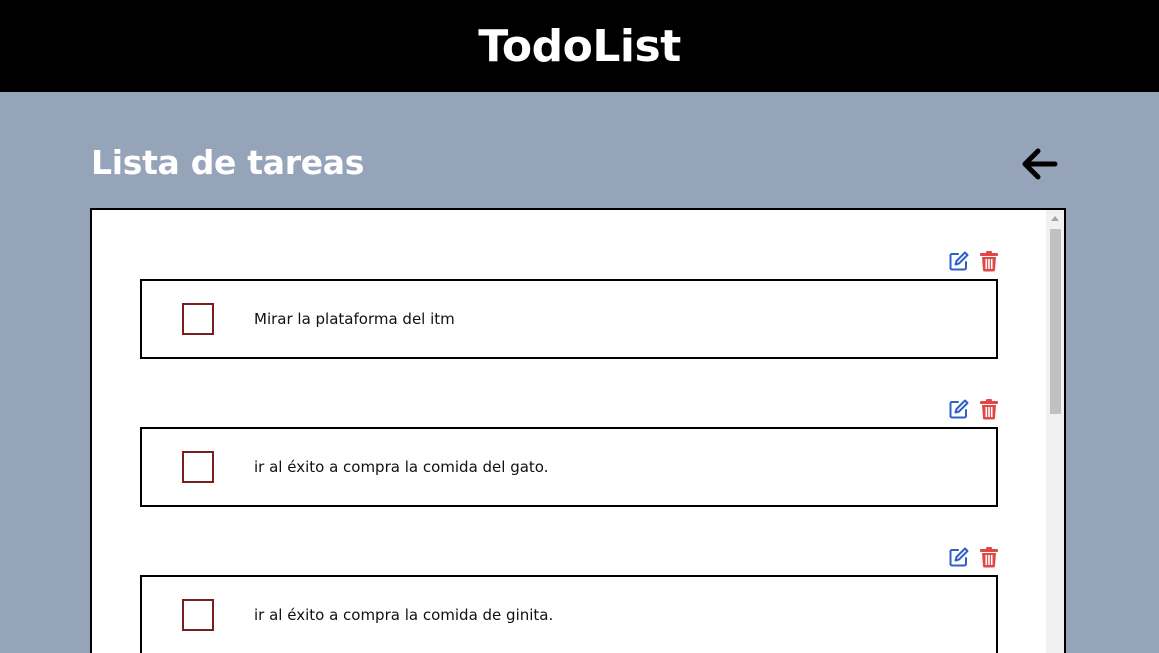 The height and width of the screenshot is (653, 1159). Describe the element at coordinates (1040, 164) in the screenshot. I see `arrow-left-icon` at that location.